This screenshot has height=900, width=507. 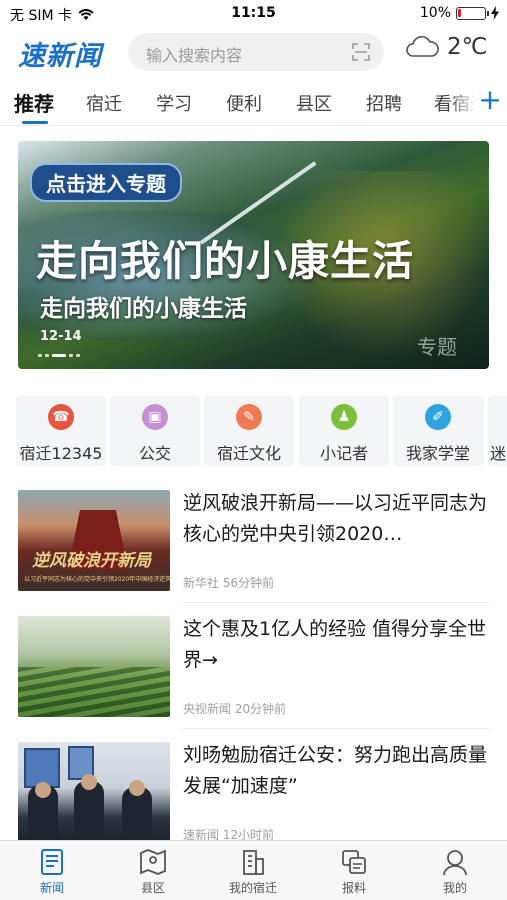 I want to click on banner-date: 12-14, so click(x=61, y=336).